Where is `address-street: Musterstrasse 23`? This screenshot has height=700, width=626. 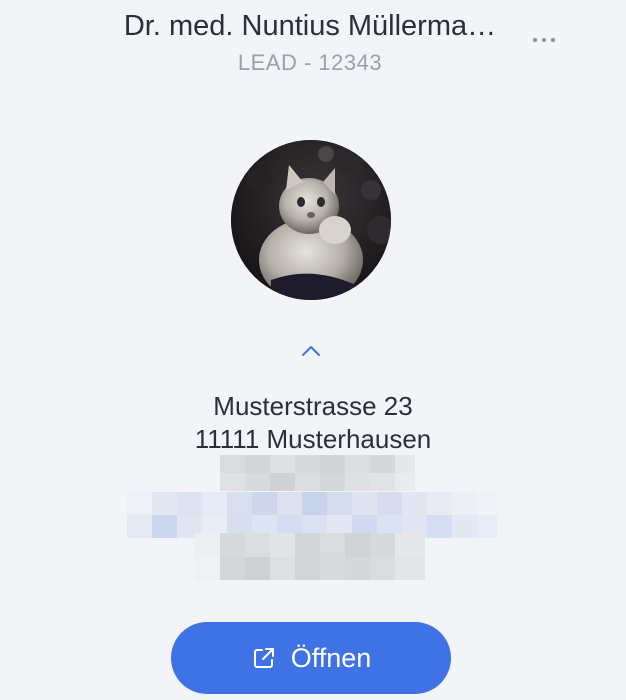
address-street: Musterstrasse 23 is located at coordinates (313, 406).